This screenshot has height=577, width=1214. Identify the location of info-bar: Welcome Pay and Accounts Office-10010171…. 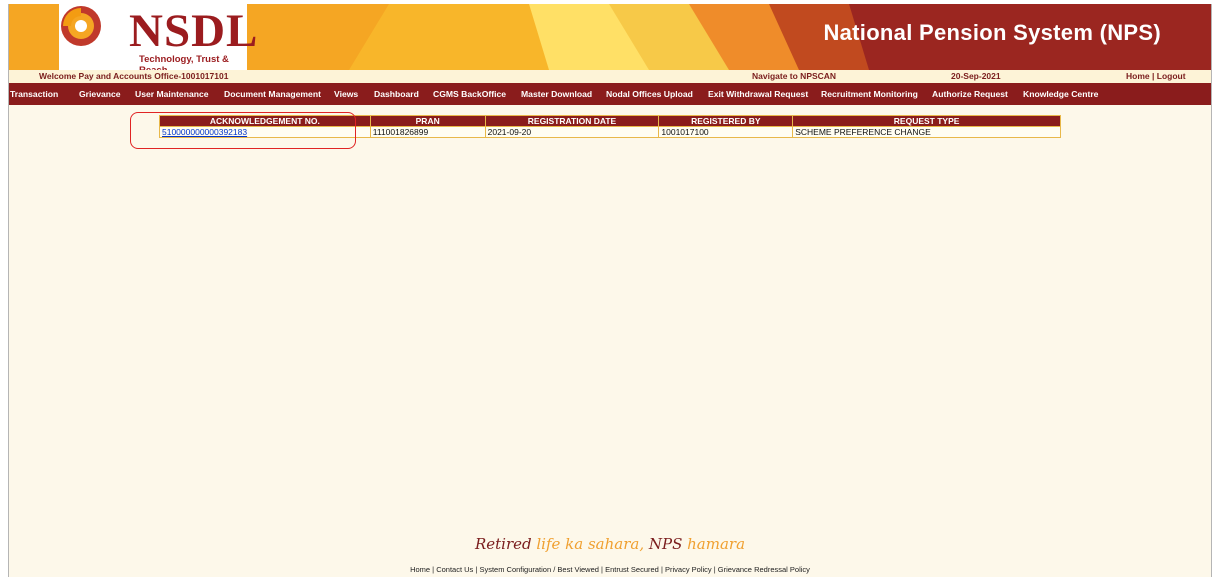
(610, 76).